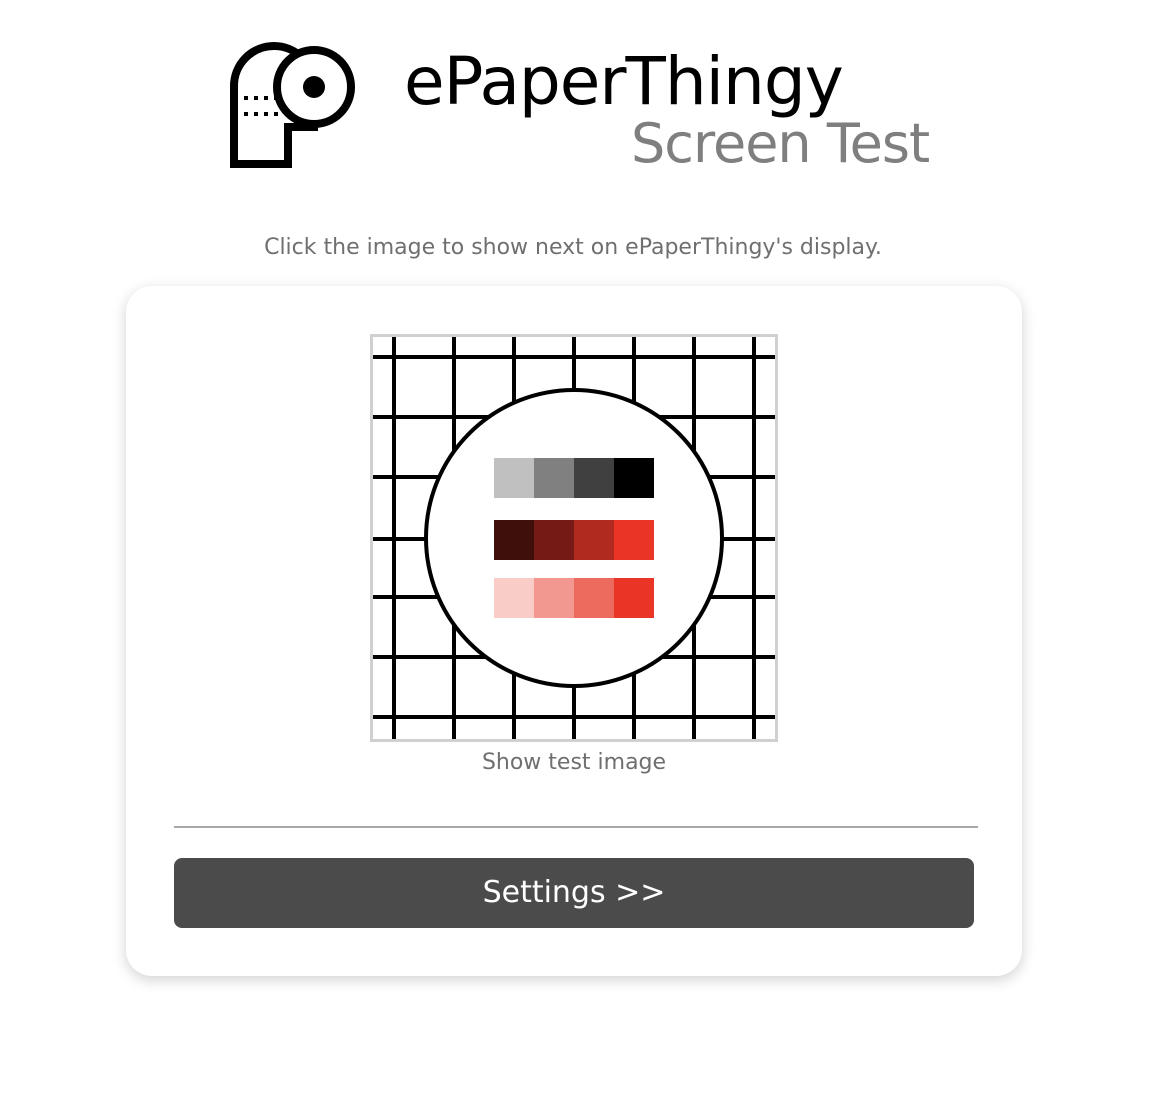 The image size is (1150, 1114). What do you see at coordinates (780, 143) in the screenshot?
I see `app-subtitle: Screen Test` at bounding box center [780, 143].